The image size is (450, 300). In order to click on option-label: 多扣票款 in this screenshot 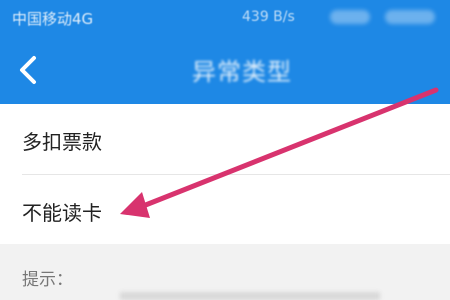, I will do `click(62, 142)`.